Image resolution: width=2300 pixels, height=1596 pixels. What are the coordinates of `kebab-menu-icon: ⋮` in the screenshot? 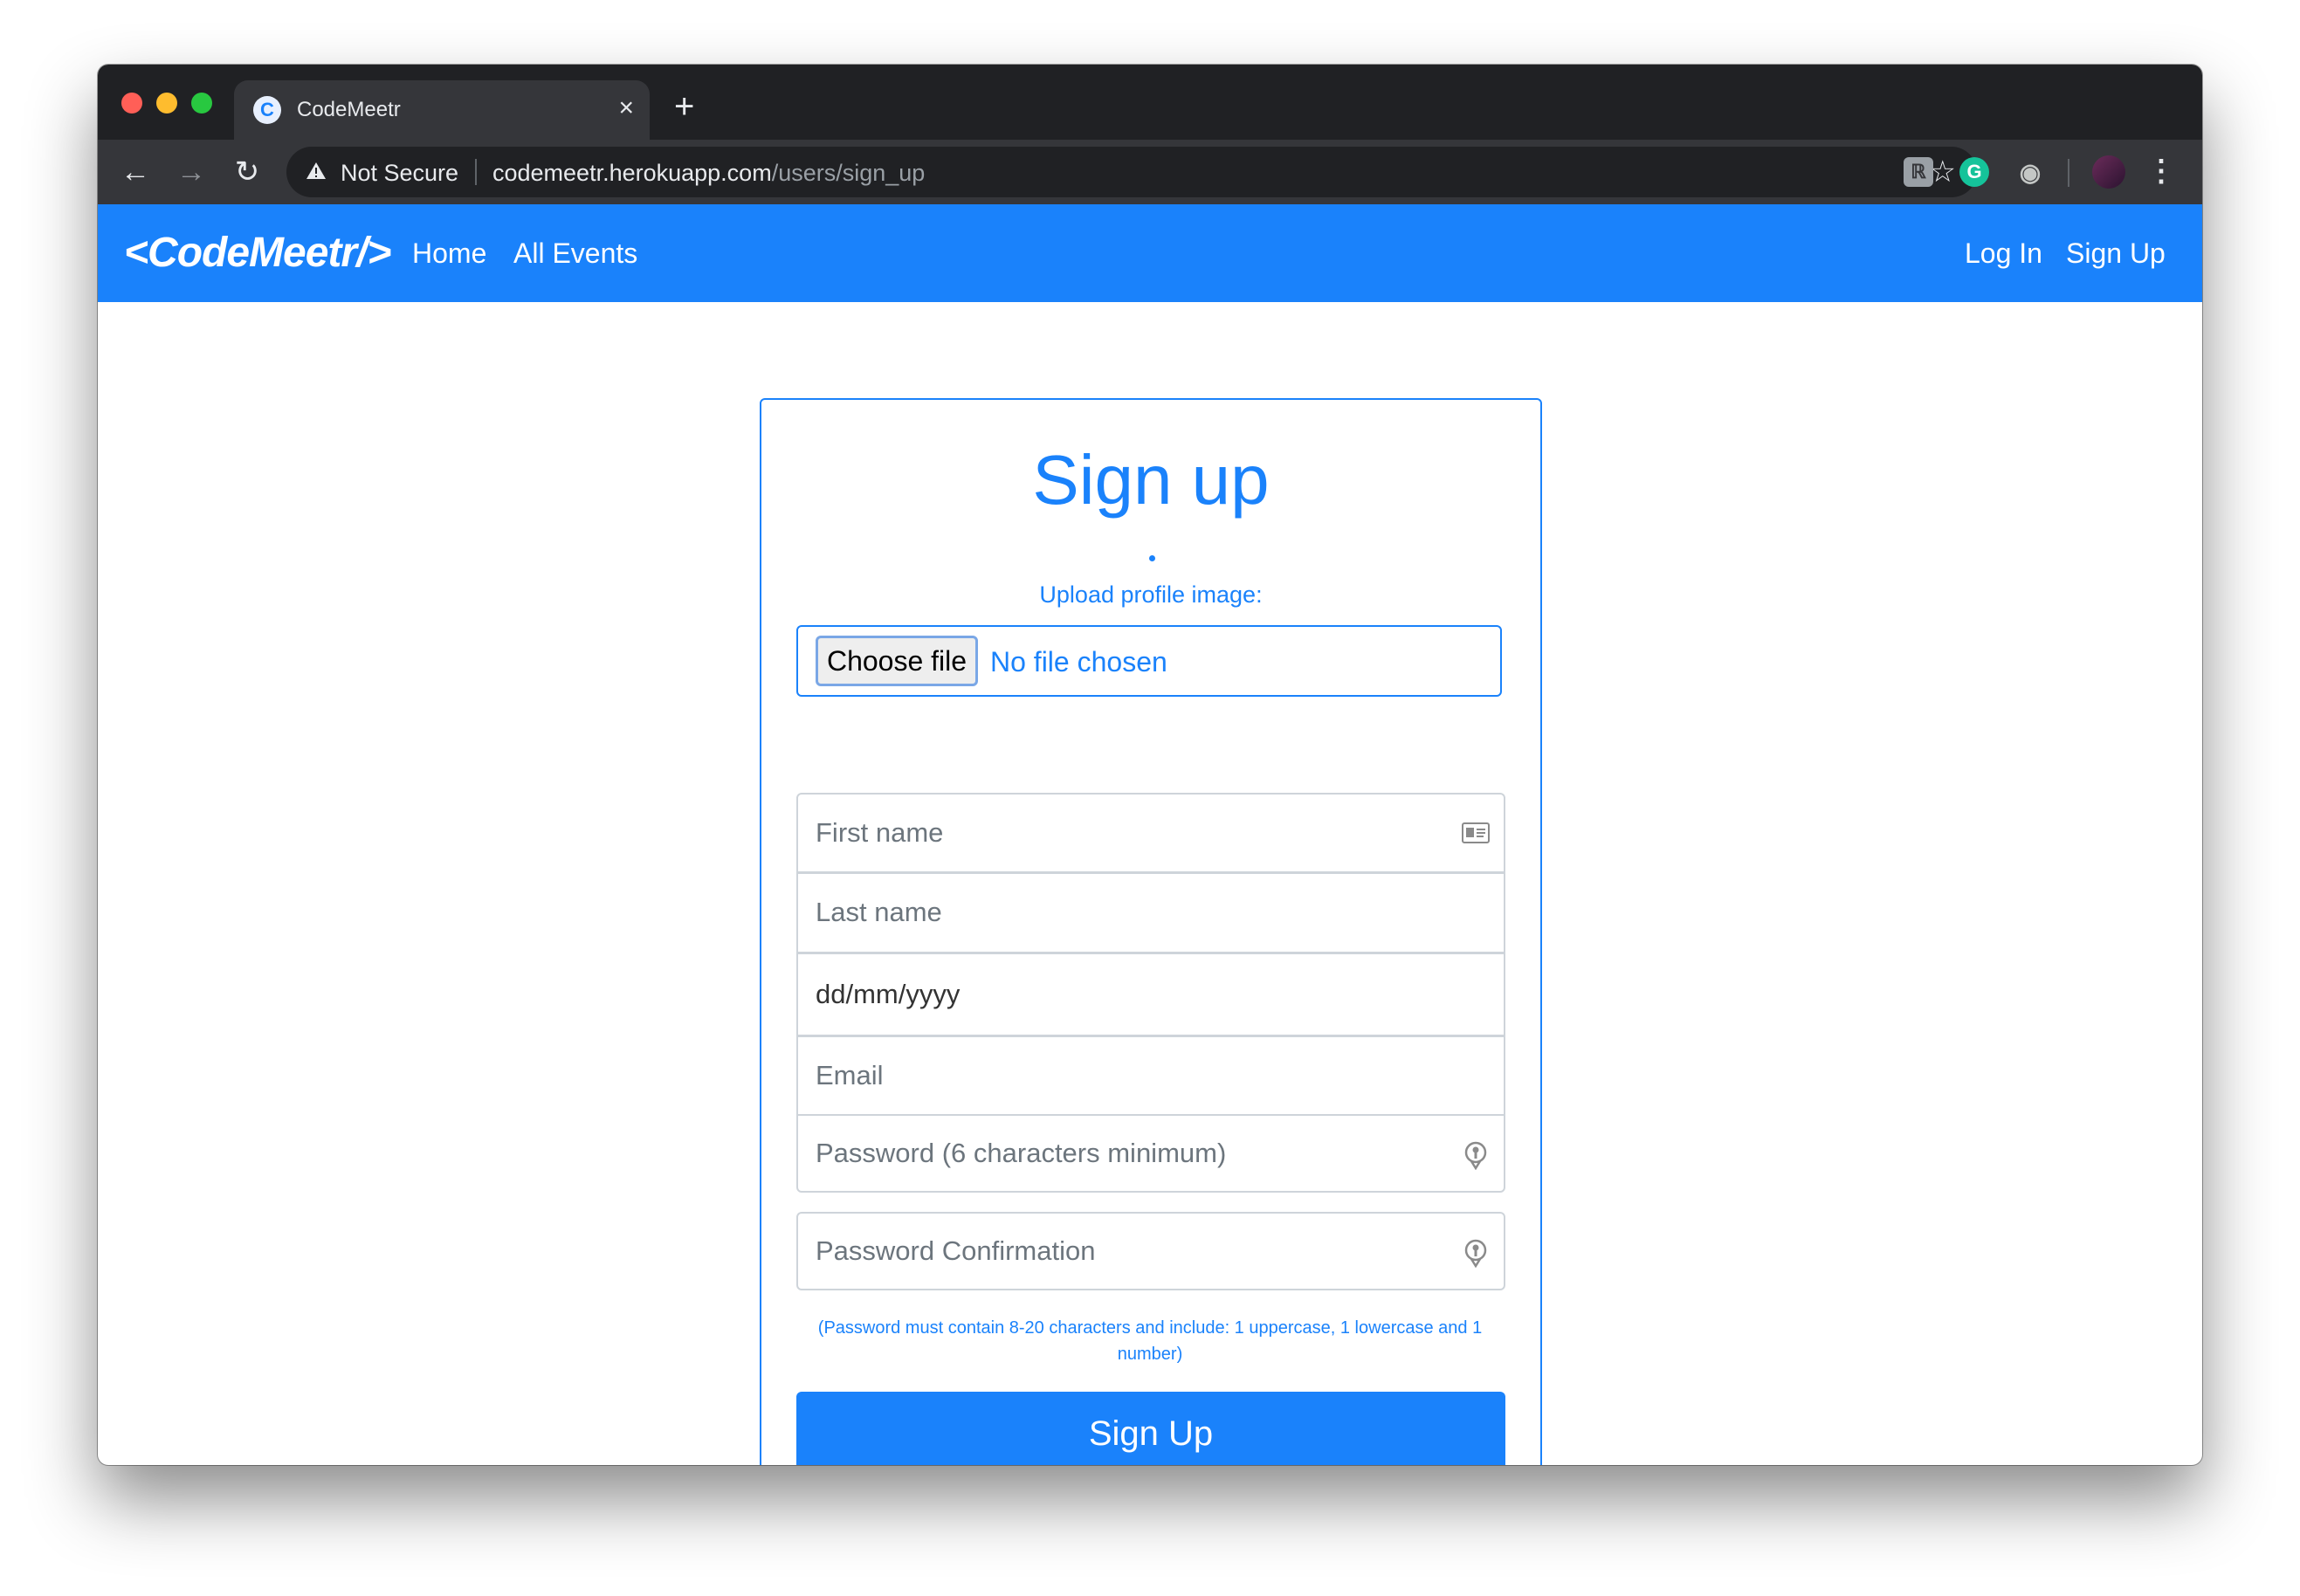 It's located at (2161, 171).